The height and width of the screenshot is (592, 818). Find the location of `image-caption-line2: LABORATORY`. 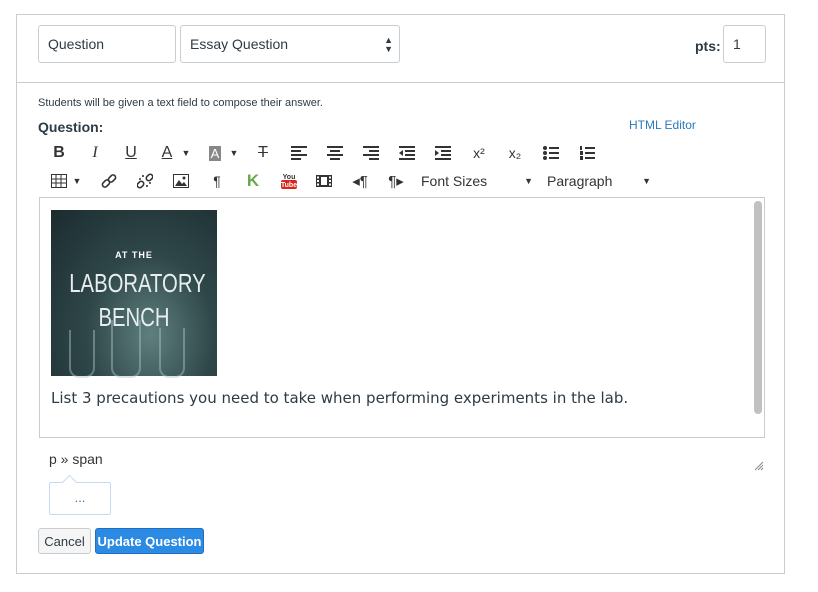

image-caption-line2: LABORATORY is located at coordinates (137, 283).